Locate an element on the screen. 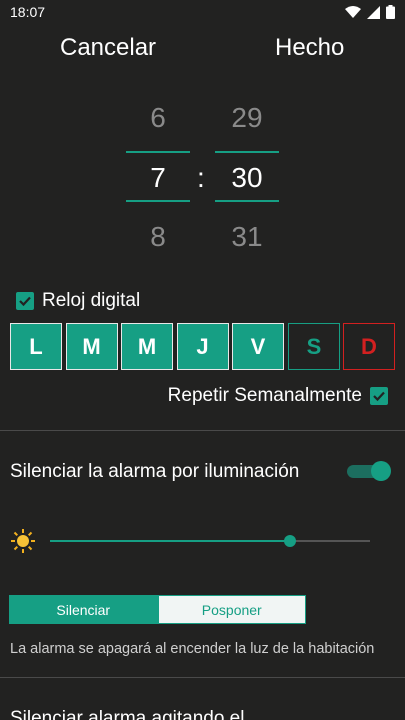 This screenshot has width=405, height=720. hour-picker: 6 7 8 is located at coordinates (158, 180).